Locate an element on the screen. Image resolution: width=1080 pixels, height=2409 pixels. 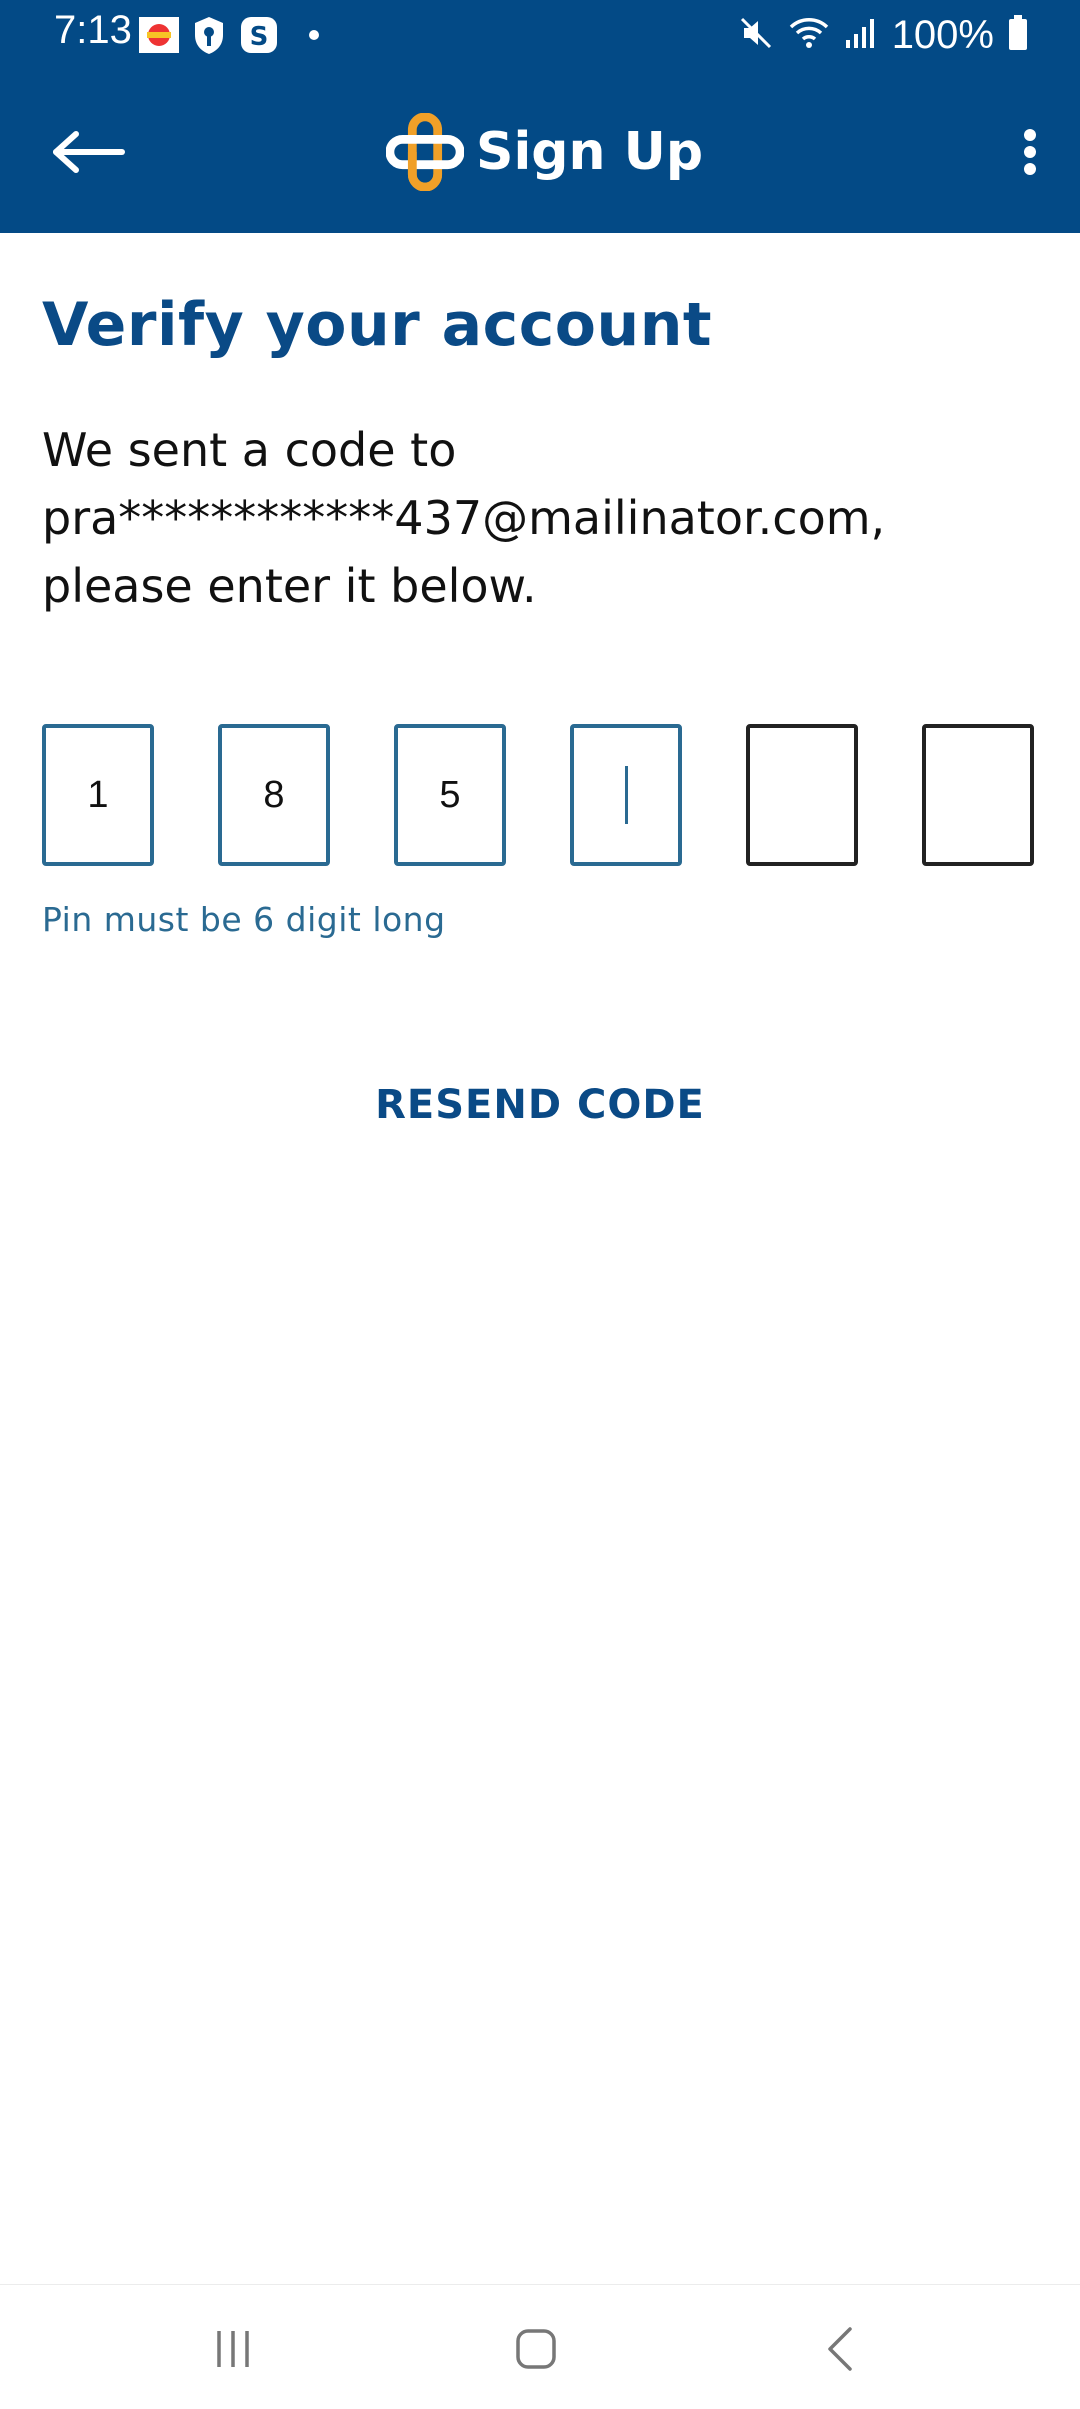
system-nav-bar is located at coordinates (540, 2346).